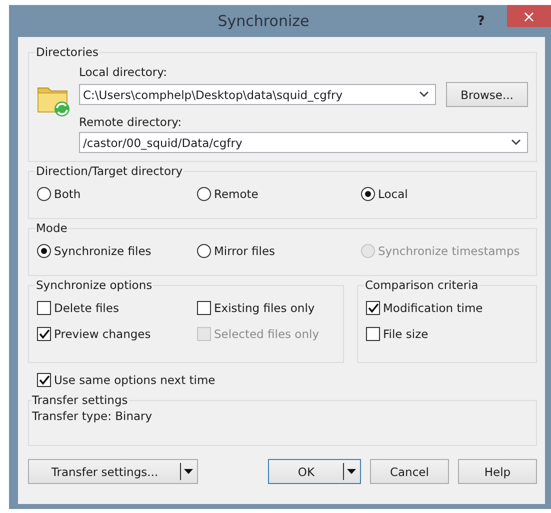 Image resolution: width=551 pixels, height=513 pixels. What do you see at coordinates (54, 102) in the screenshot?
I see `folder-sync-icon` at bounding box center [54, 102].